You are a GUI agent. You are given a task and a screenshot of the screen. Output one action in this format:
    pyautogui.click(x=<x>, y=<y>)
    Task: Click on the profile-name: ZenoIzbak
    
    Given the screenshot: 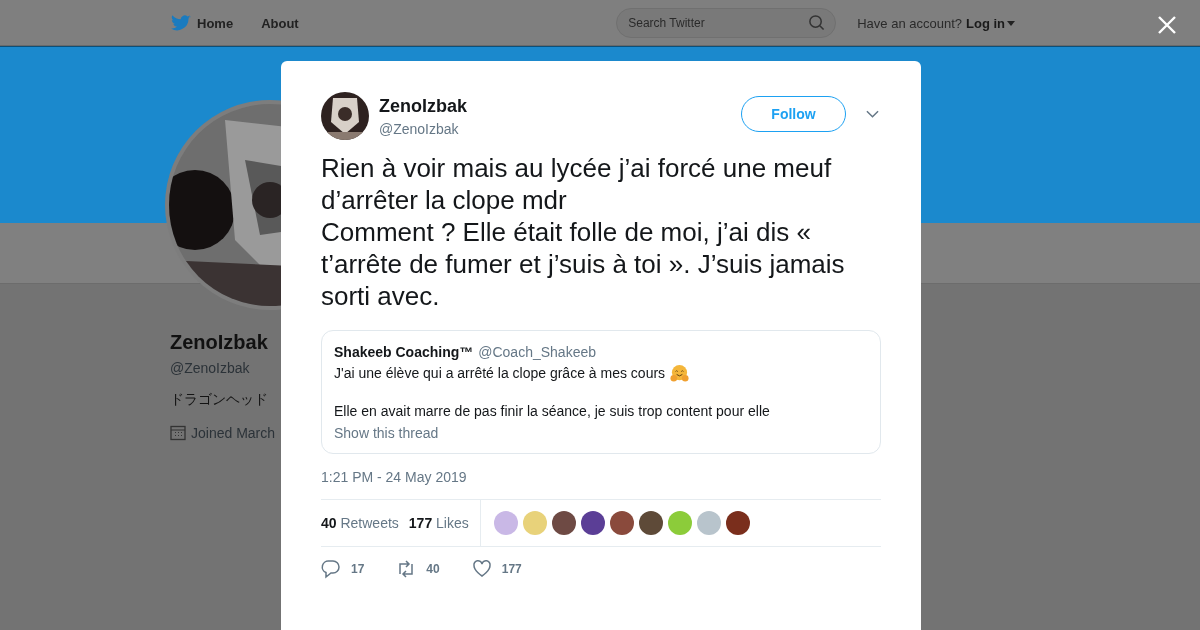 What is the action you would take?
    pyautogui.click(x=219, y=342)
    